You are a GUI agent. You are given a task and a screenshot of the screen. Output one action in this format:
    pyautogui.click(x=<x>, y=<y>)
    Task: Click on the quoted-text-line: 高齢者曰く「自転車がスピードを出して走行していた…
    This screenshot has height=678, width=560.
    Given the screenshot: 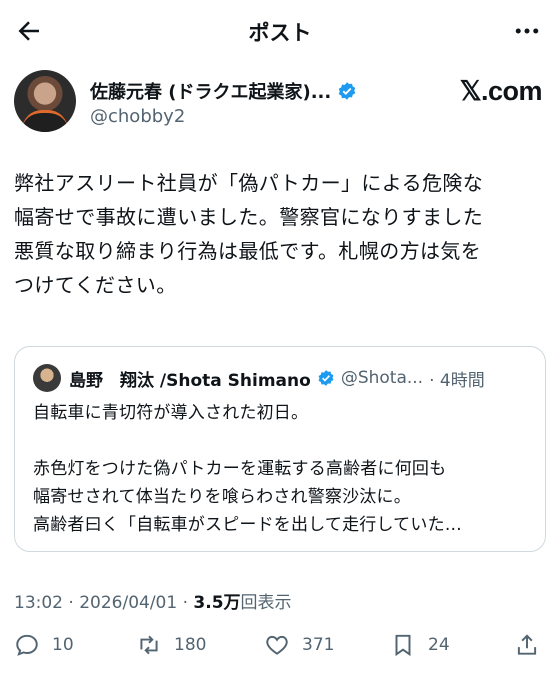 What is the action you would take?
    pyautogui.click(x=247, y=525)
    